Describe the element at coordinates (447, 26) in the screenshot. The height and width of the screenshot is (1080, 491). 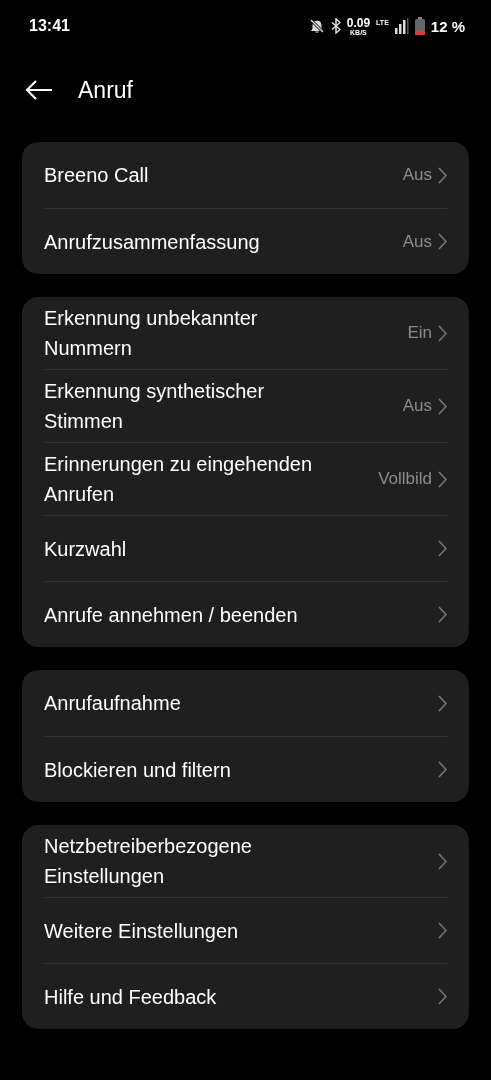
I see `battery-percent: 12 %` at that location.